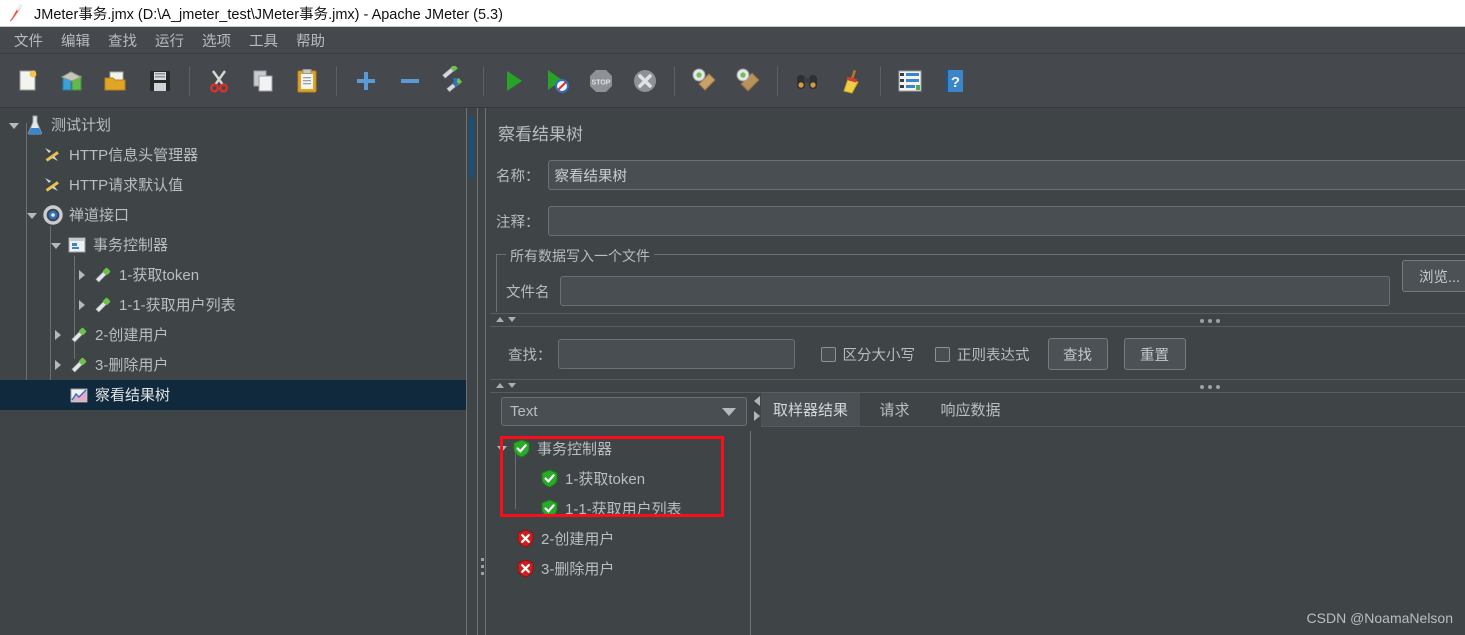 This screenshot has height=635, width=1465. Describe the element at coordinates (578, 539) in the screenshot. I see `result-label: 2-创建用户` at that location.